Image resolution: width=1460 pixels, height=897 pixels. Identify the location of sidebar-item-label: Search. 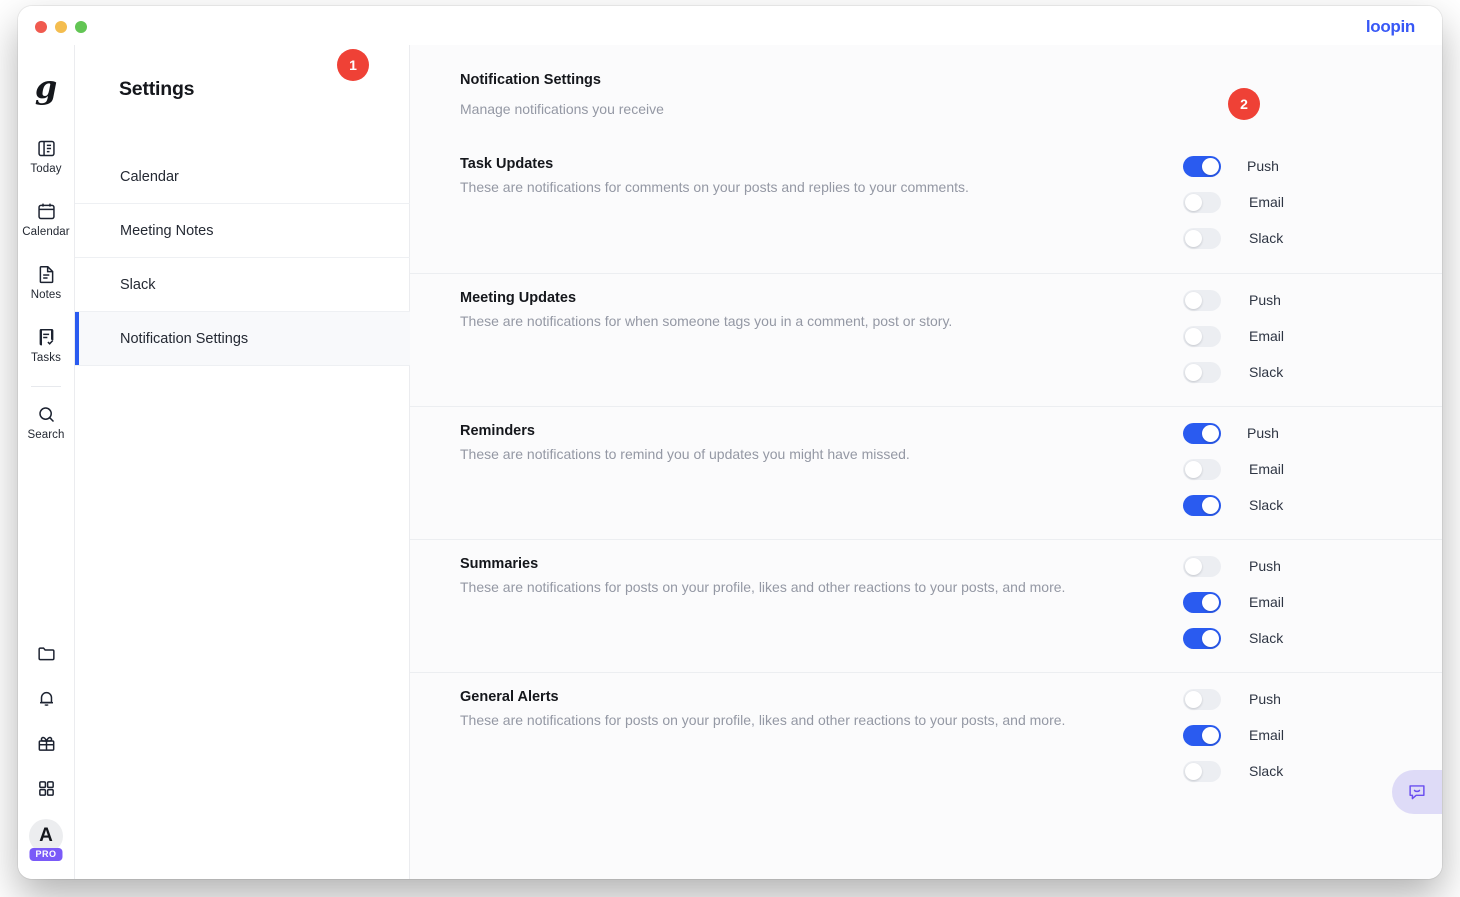
(46, 435).